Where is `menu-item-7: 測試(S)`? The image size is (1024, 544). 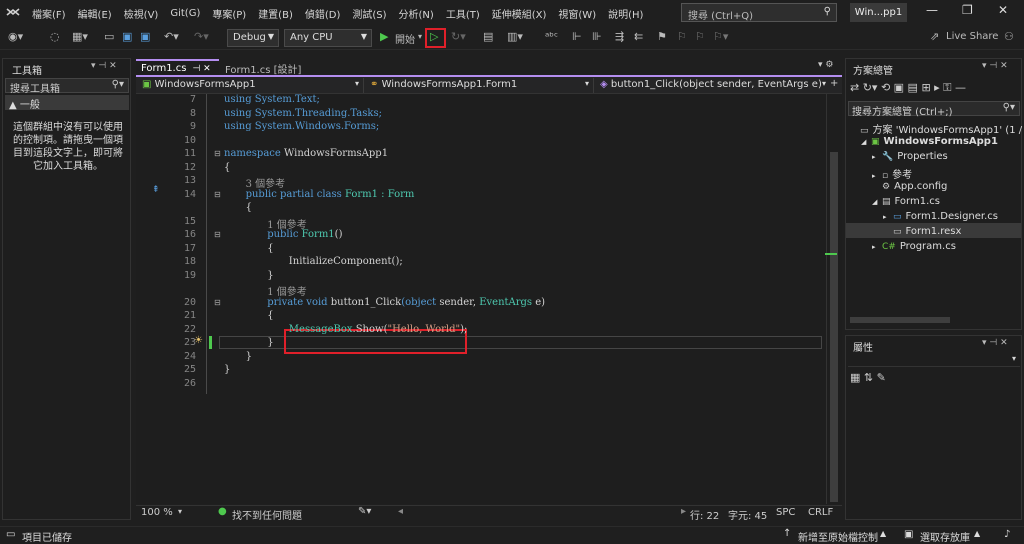 menu-item-7: 測試(S) is located at coordinates (369, 13).